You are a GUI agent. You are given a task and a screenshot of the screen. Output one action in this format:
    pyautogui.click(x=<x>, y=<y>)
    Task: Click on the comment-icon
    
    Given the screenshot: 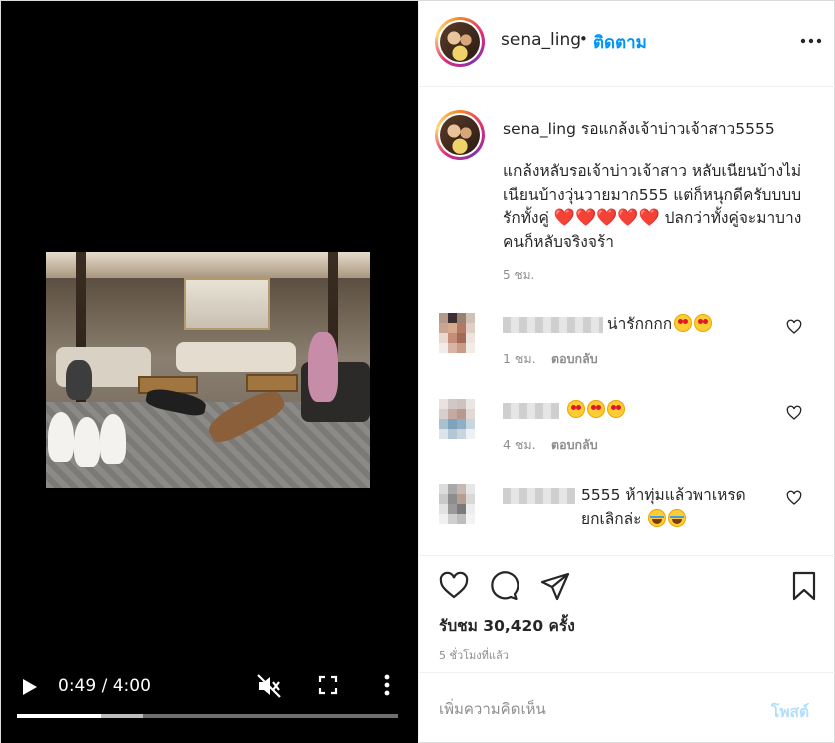 What is the action you would take?
    pyautogui.click(x=504, y=586)
    